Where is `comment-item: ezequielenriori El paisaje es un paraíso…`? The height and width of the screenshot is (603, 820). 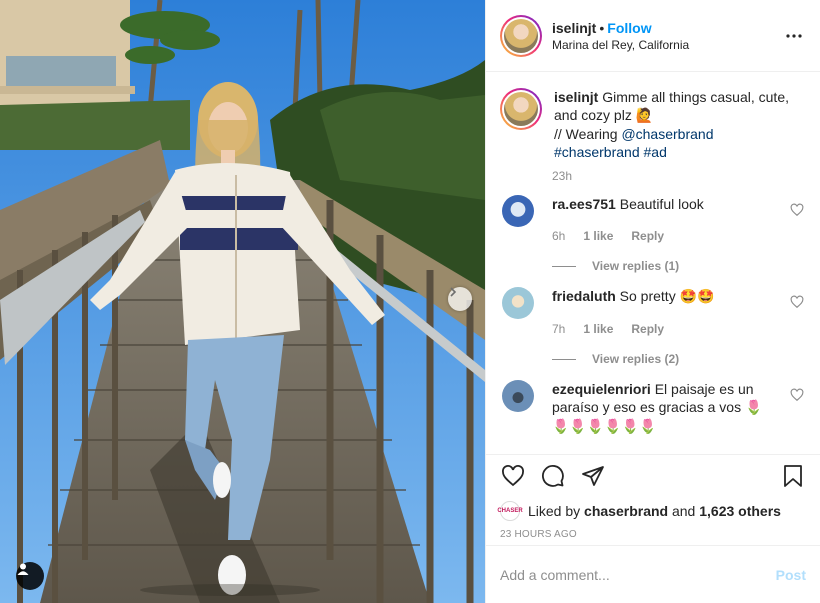
comment-item: ezequielenriori El paisaje es un paraíso… is located at coordinates (653, 408).